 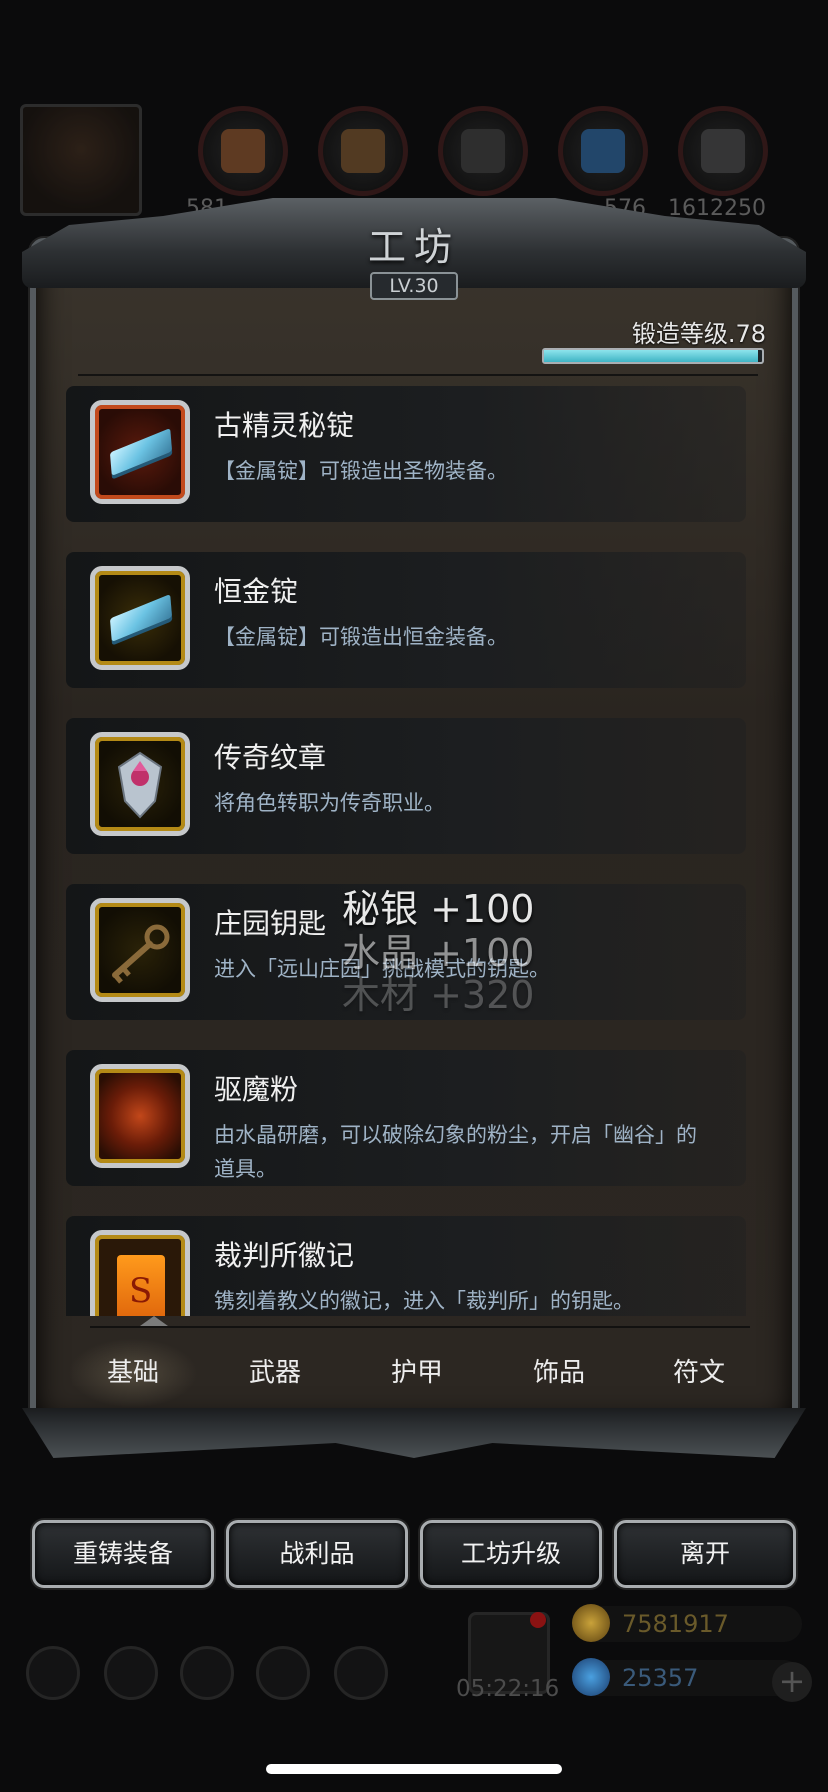 What do you see at coordinates (140, 784) in the screenshot?
I see `crest-icon` at bounding box center [140, 784].